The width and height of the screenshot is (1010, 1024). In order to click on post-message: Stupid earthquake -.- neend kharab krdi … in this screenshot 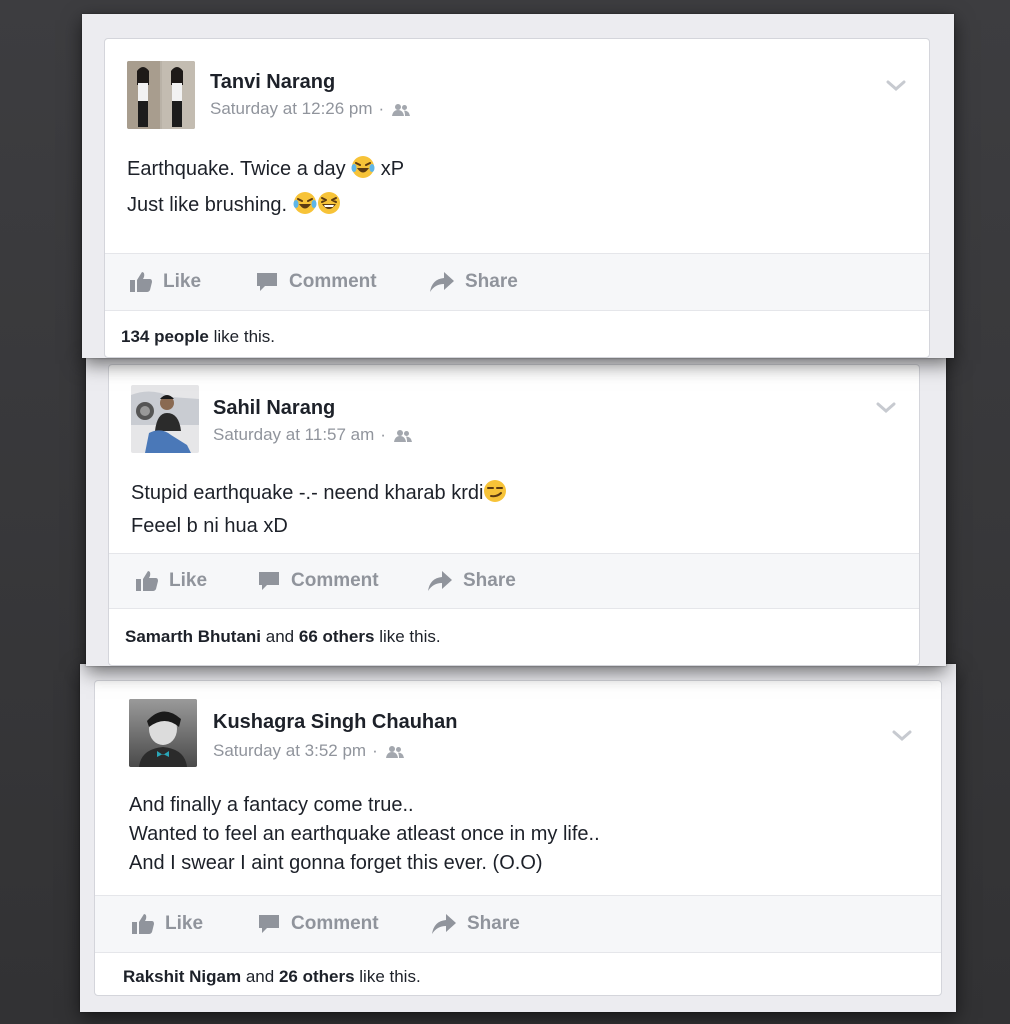, I will do `click(319, 510)`.